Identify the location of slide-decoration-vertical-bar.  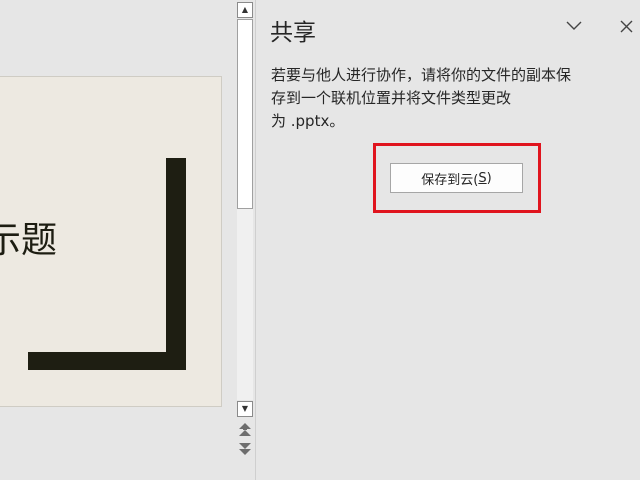
(176, 264).